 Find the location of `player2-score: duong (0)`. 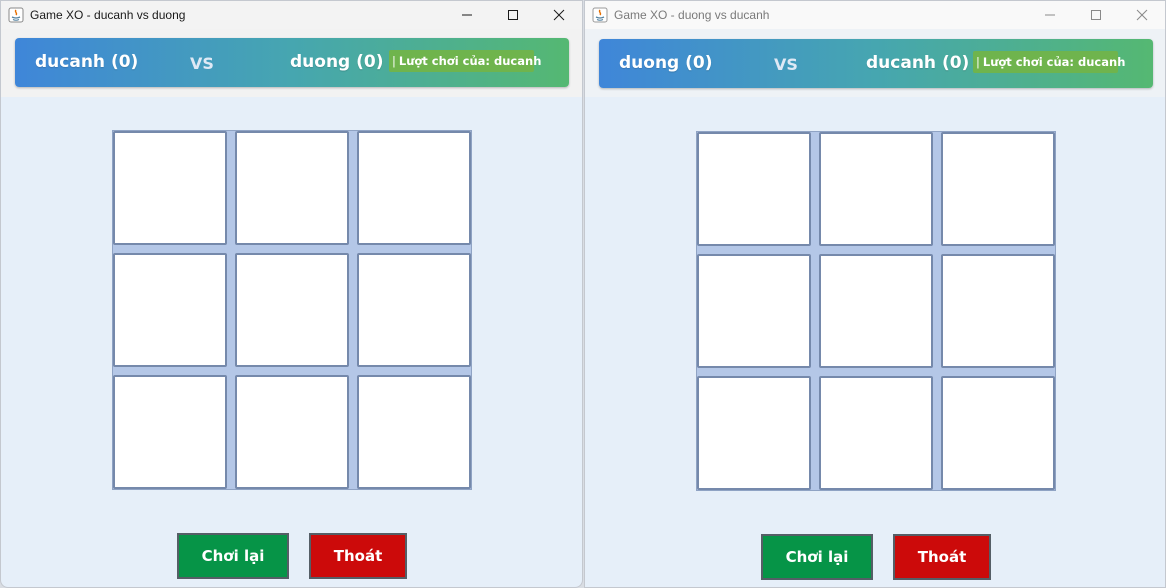

player2-score: duong (0) is located at coordinates (337, 62).